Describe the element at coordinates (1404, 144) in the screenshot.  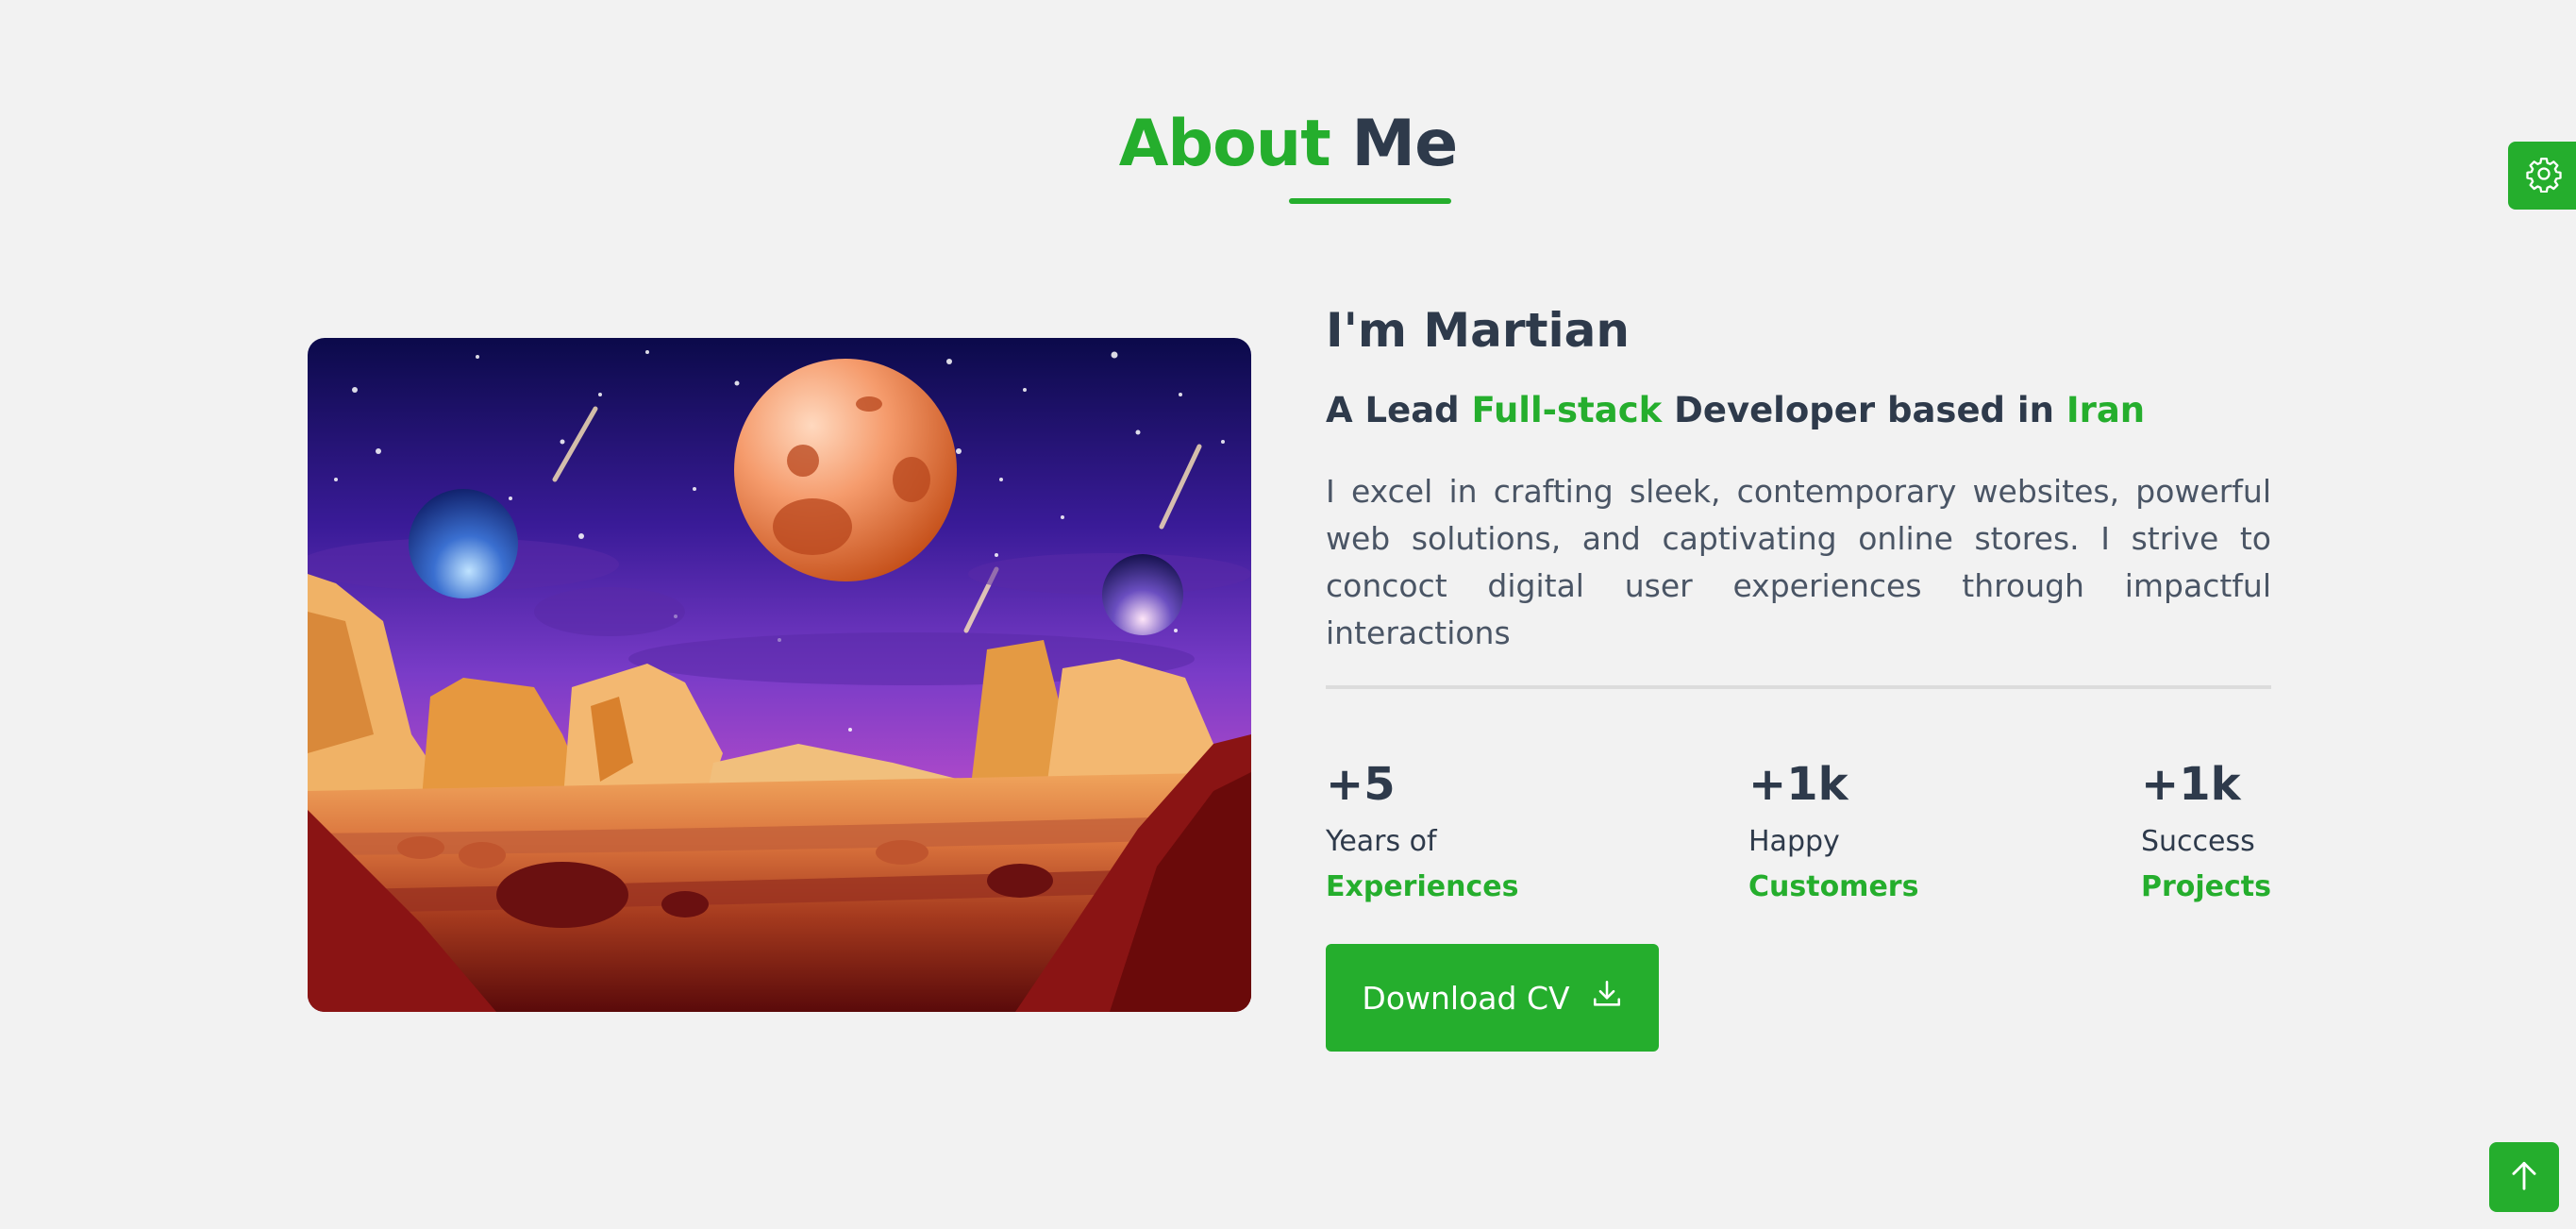
I see `section-title-rest: Me` at that location.